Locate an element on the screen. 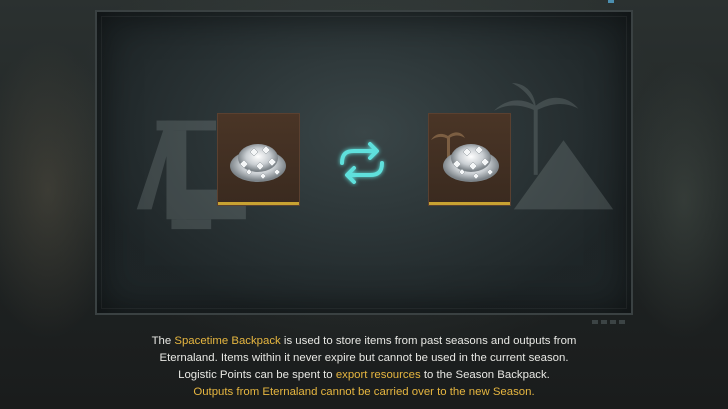  description-text-segment: The is located at coordinates (163, 341).